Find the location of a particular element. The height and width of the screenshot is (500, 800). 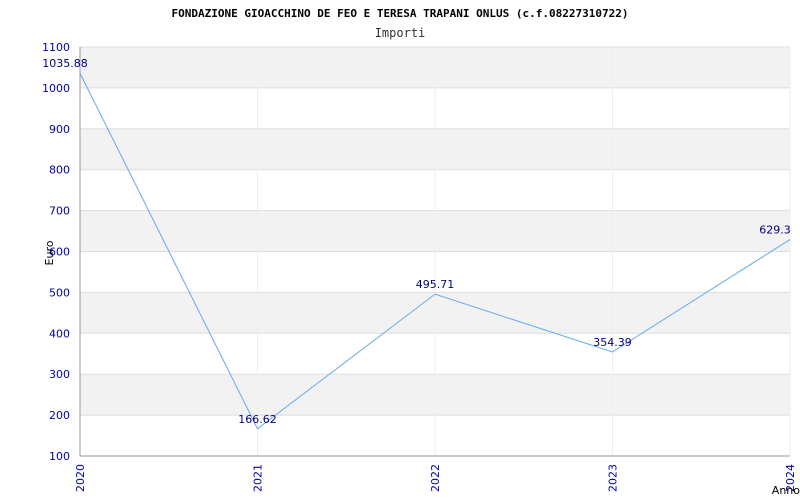

y-tick-label: 400 is located at coordinates (59, 333).